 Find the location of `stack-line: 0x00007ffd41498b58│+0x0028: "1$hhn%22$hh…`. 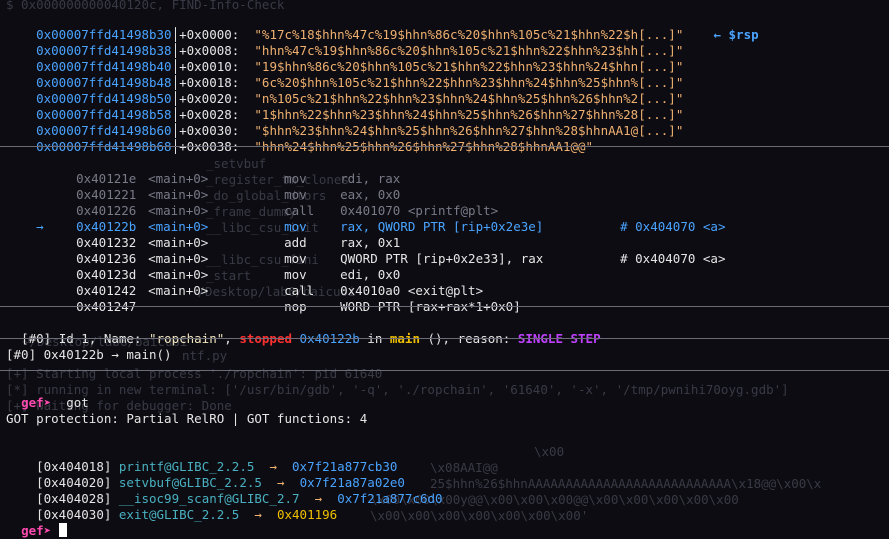

stack-line: 0x00007ffd41498b58│+0x0028: "1$hhn%22$hh… is located at coordinates (344, 106).